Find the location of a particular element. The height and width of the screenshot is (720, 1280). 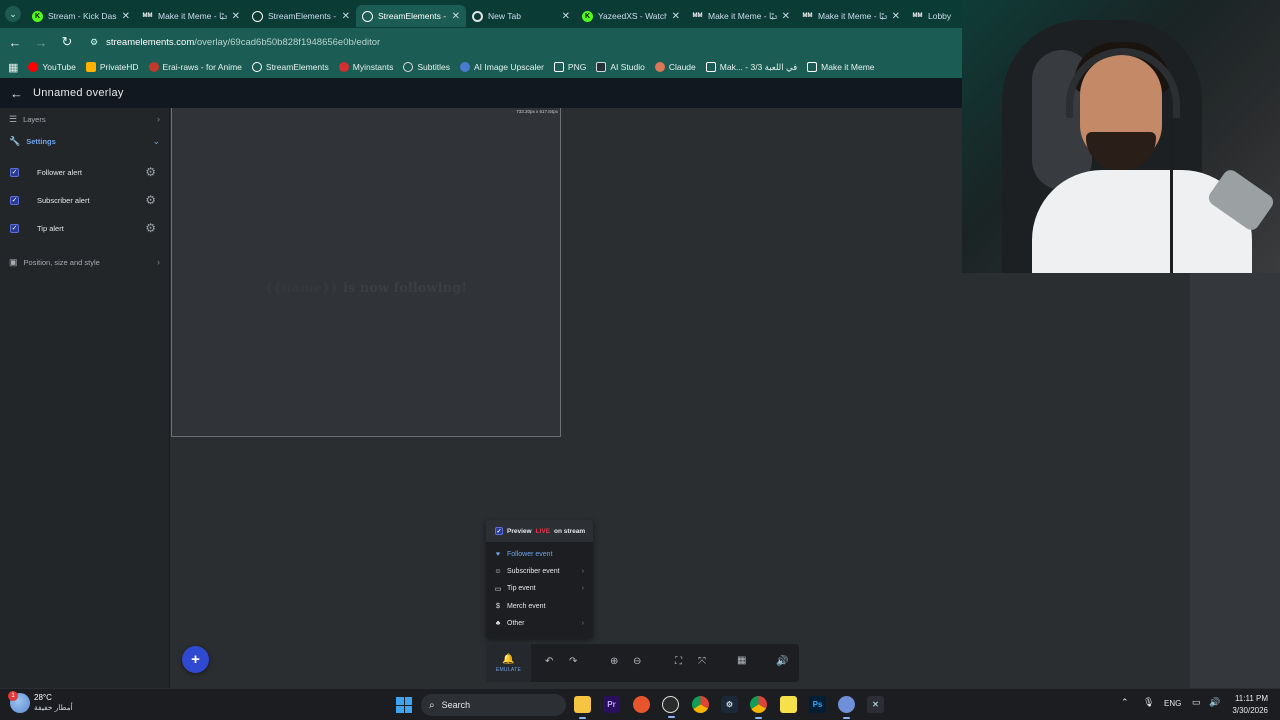

forward-icon: → is located at coordinates (41, 42).